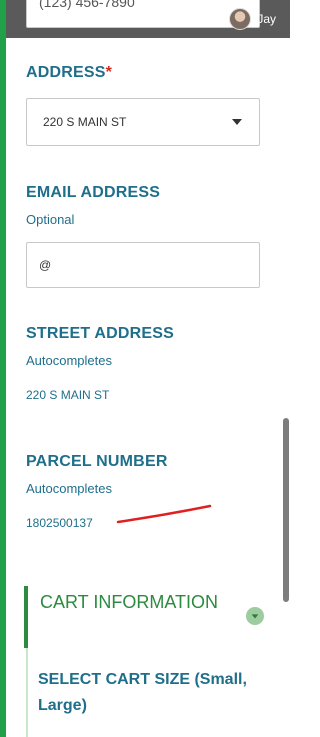  What do you see at coordinates (69, 360) in the screenshot?
I see `street-address-hint: Autocompletes` at bounding box center [69, 360].